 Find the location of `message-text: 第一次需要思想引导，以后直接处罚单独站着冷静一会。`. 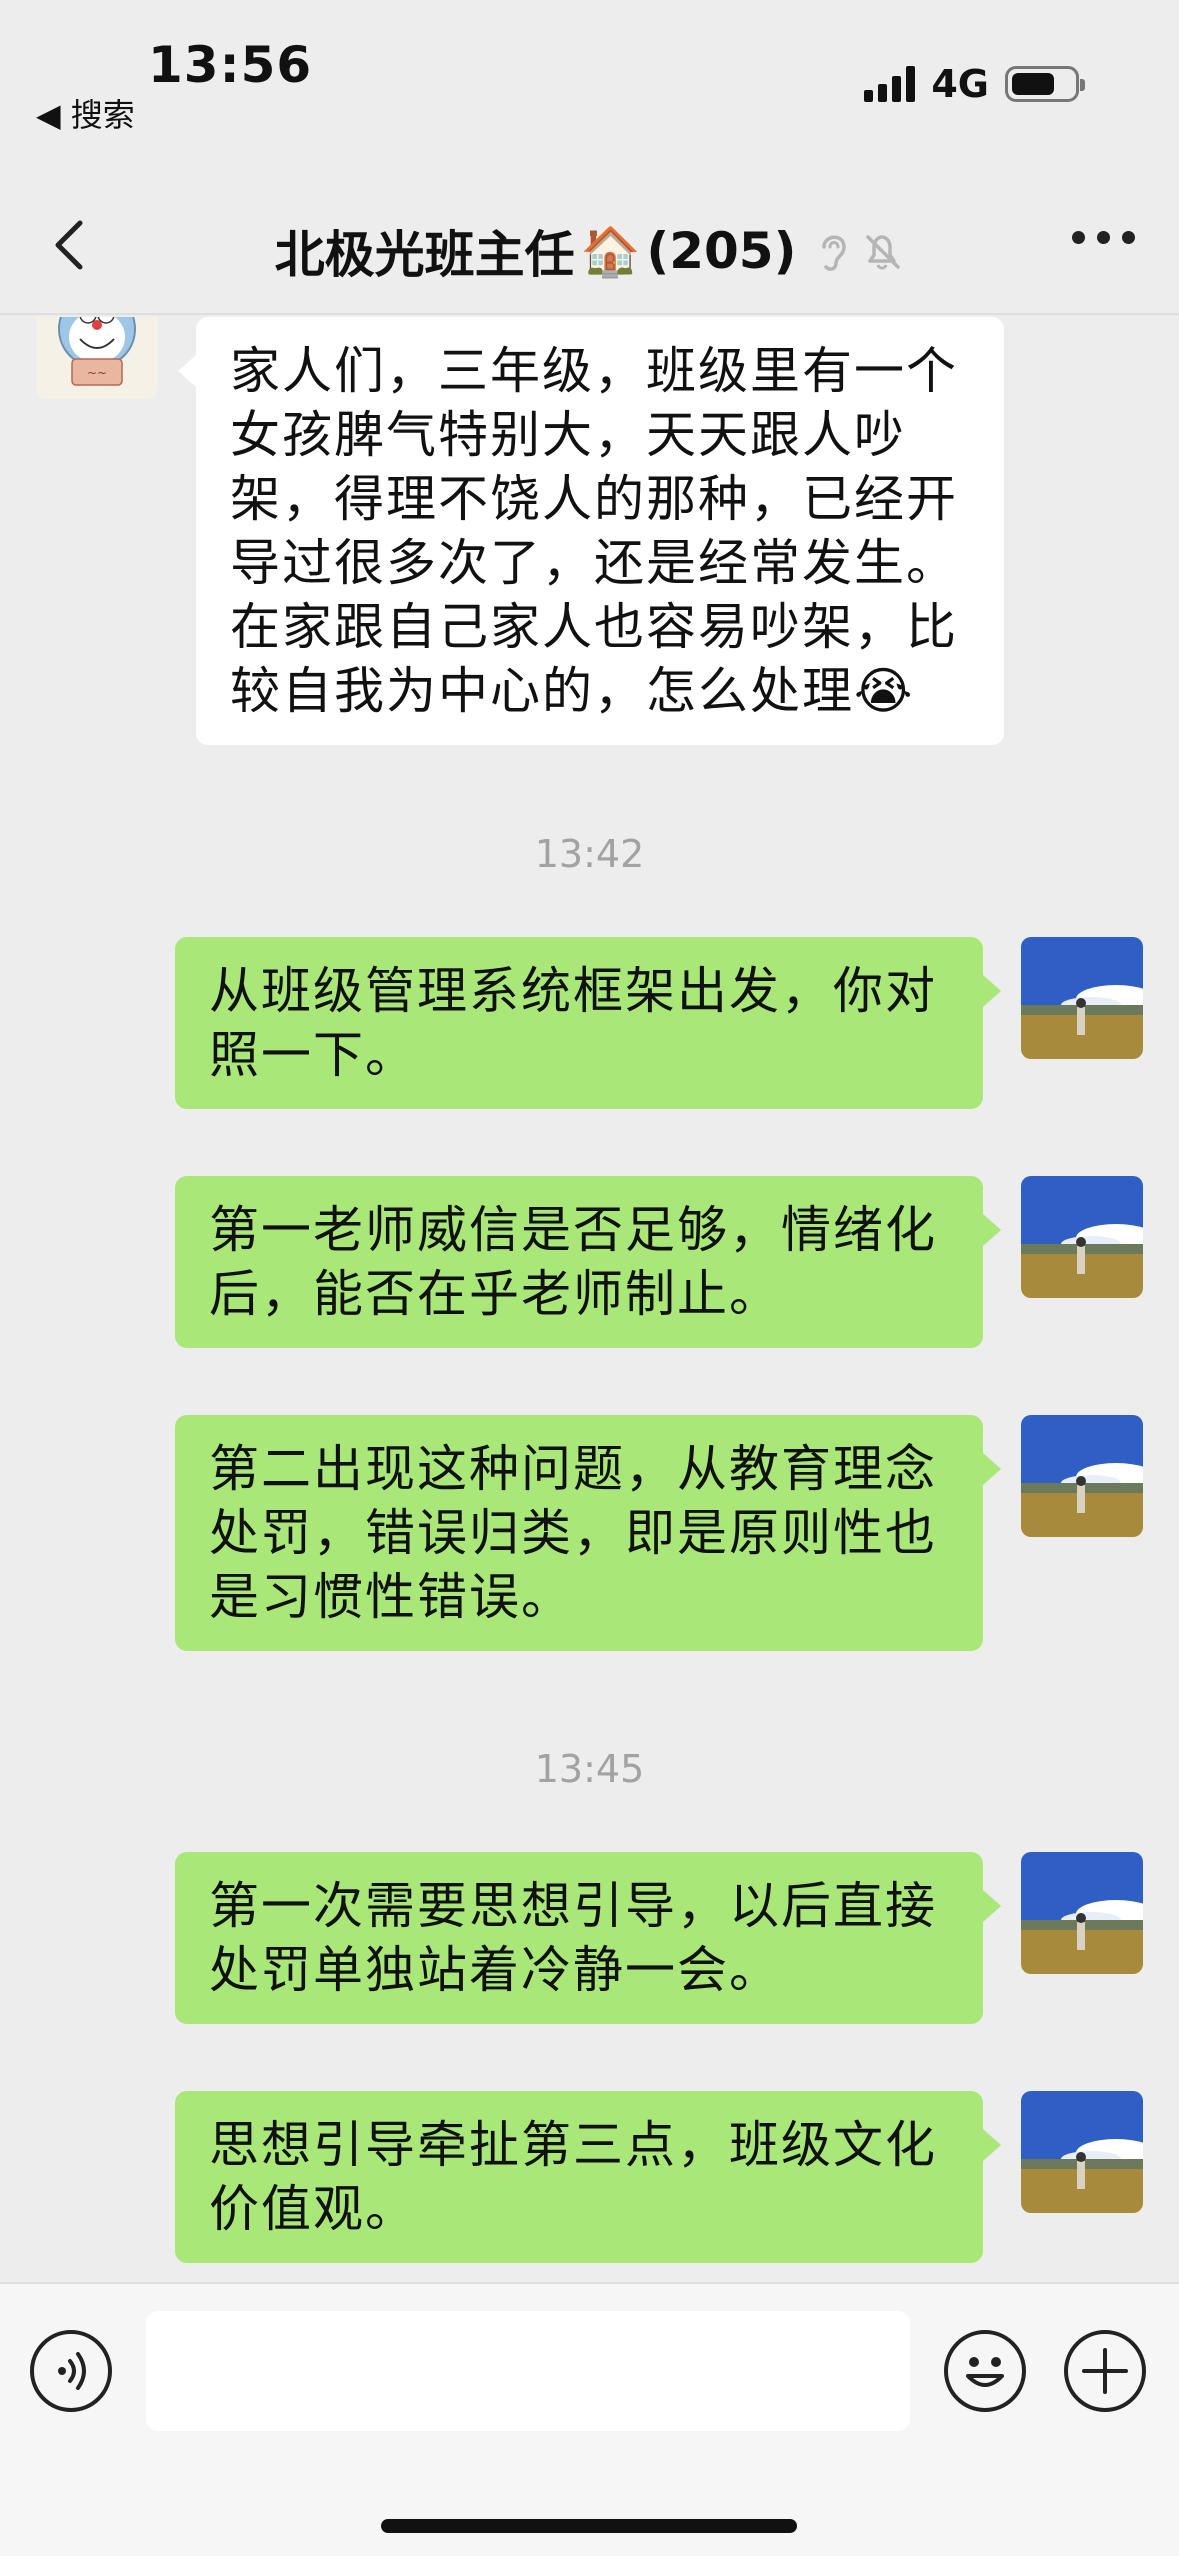

message-text: 第一次需要思想引导，以后直接处罚单独站着冷静一会。 is located at coordinates (573, 1938).